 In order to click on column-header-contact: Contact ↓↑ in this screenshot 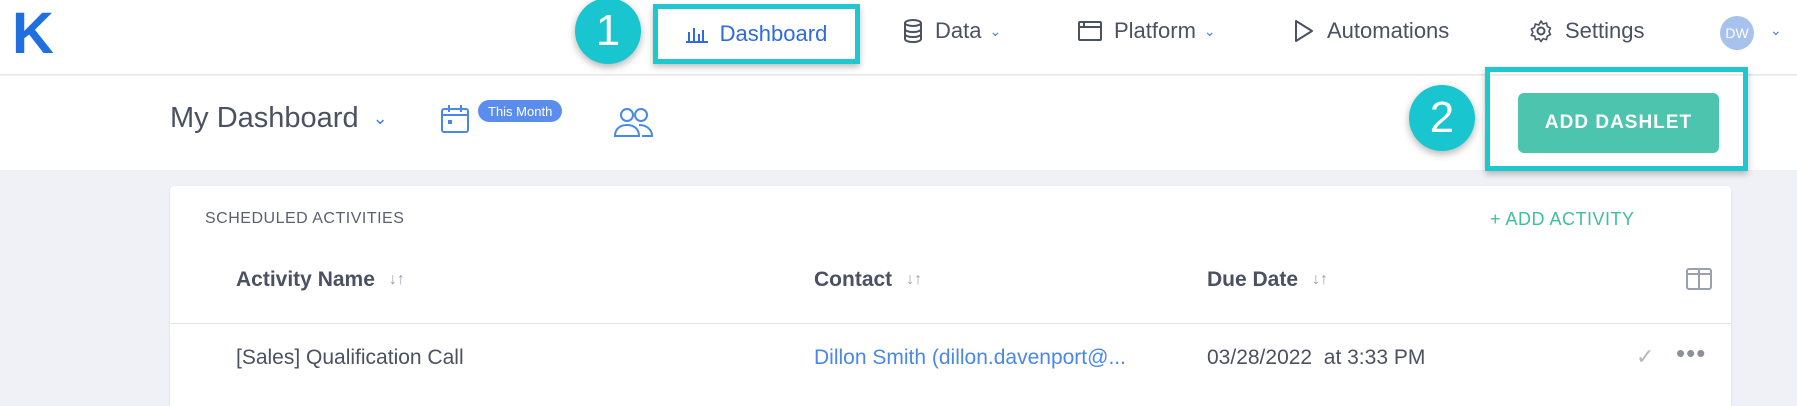, I will do `click(868, 280)`.